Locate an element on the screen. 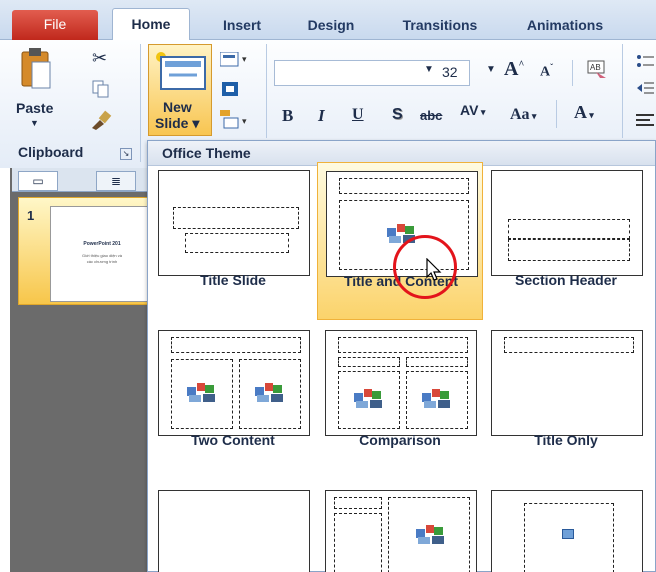 The width and height of the screenshot is (656, 572). new-slide-button: New Slide ▾ is located at coordinates (180, 90).